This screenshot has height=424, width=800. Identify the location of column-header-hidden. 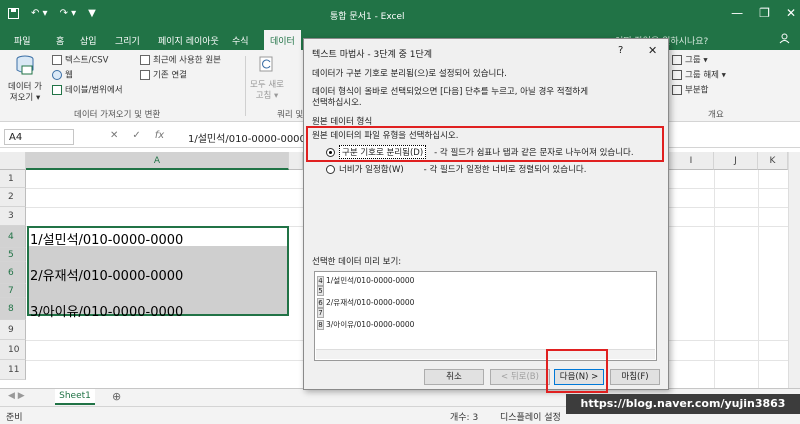
(296, 161).